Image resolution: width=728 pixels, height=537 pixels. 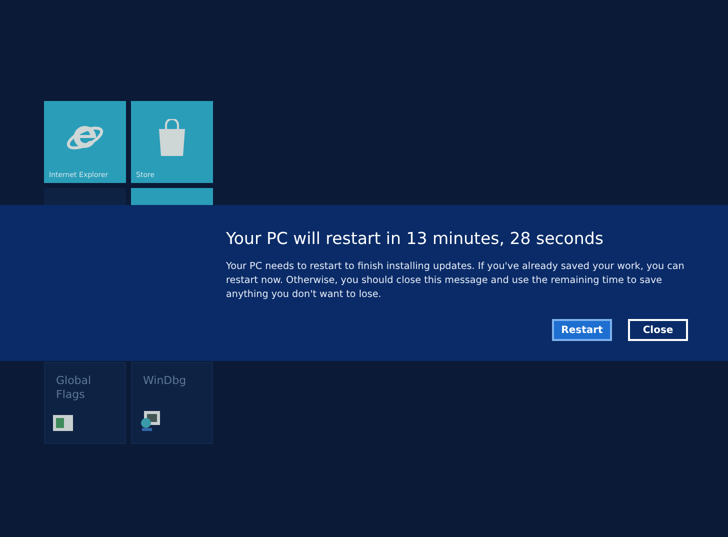 What do you see at coordinates (415, 238) in the screenshot?
I see `dialog-title: Your PC will restart in 13 minutes, 28 seconds` at bounding box center [415, 238].